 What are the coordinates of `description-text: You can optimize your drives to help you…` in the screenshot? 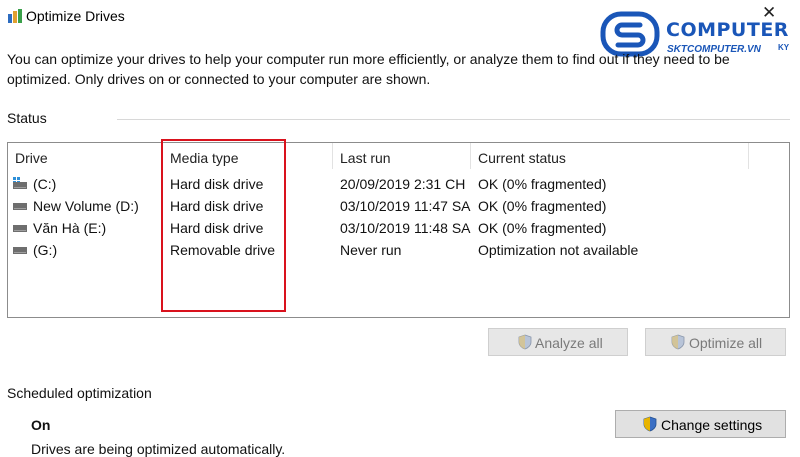 It's located at (368, 69).